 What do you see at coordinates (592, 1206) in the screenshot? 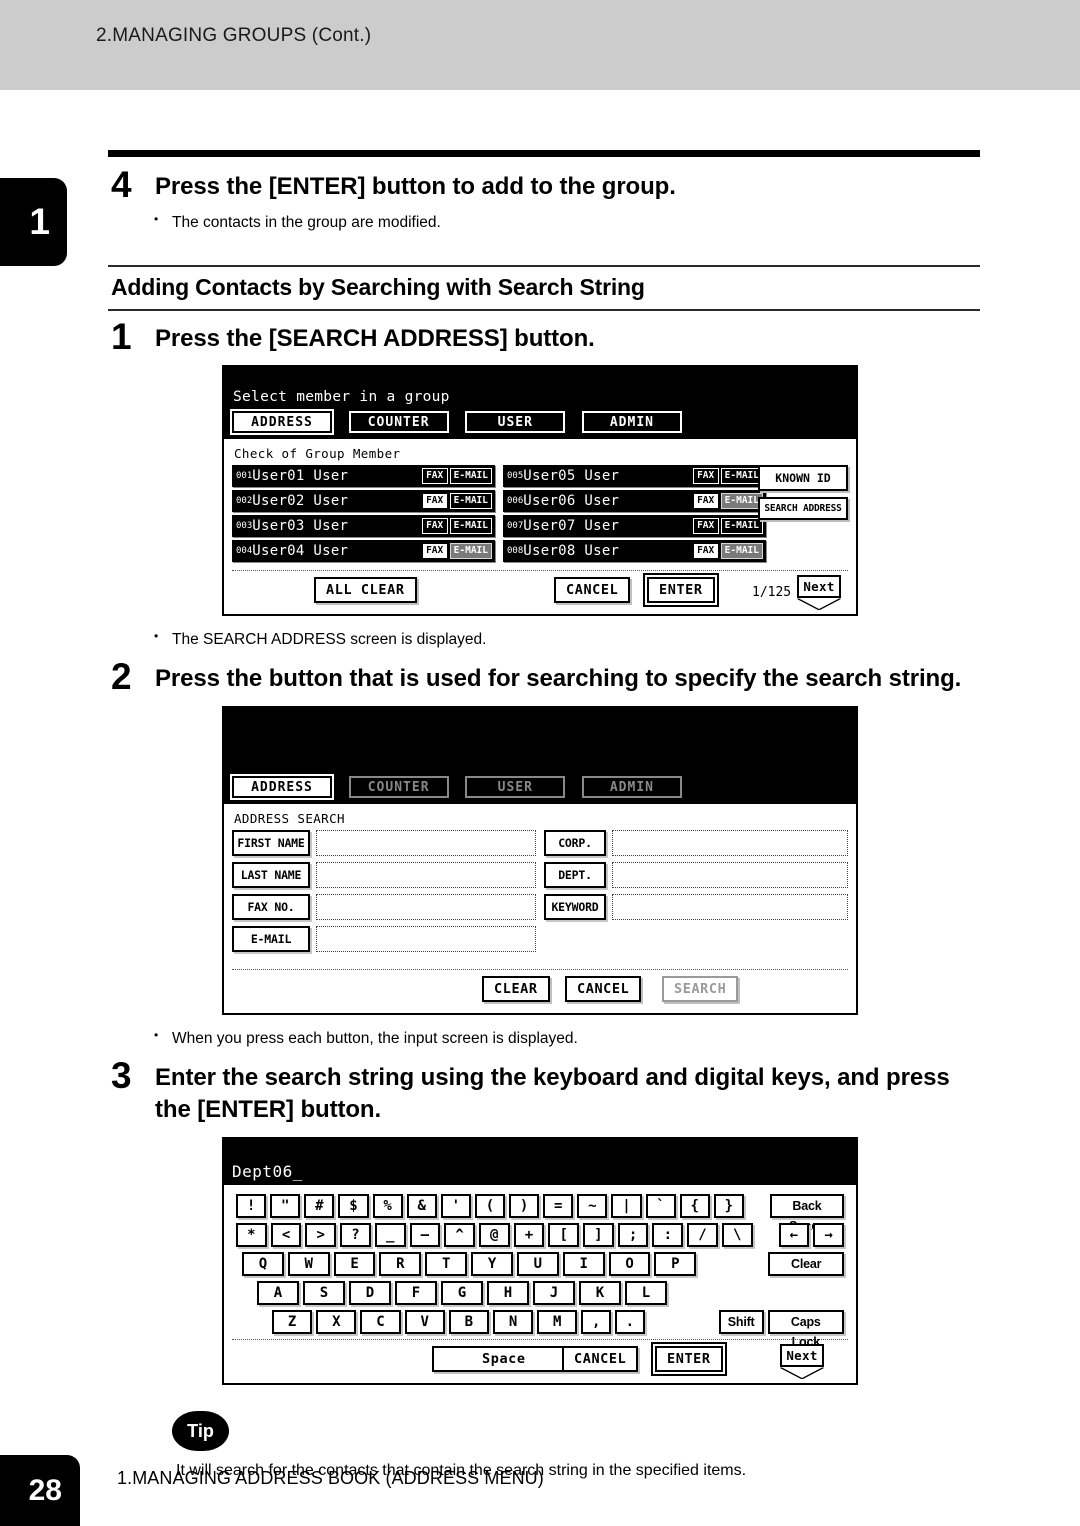
I see `key-tilde: ~` at bounding box center [592, 1206].